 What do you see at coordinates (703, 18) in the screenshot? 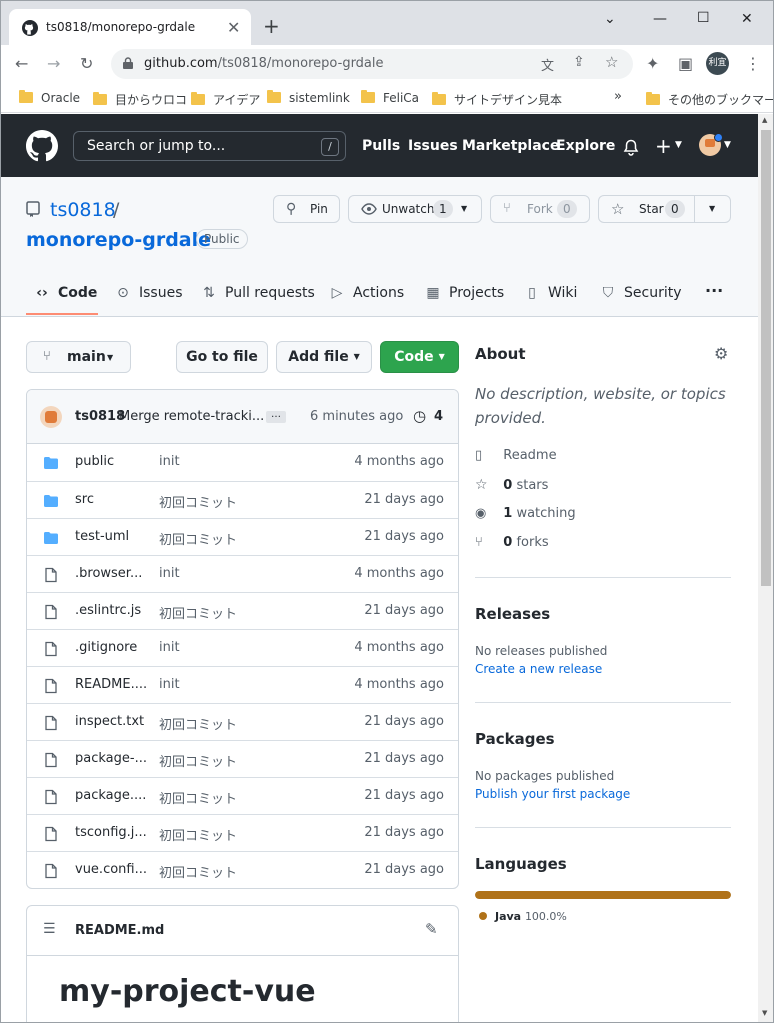
I see `maximize-icon: ☐` at bounding box center [703, 18].